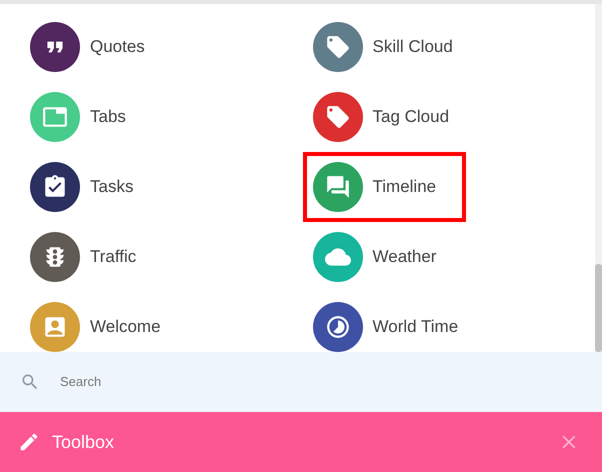  Describe the element at coordinates (598, 178) in the screenshot. I see `scrollbar` at that location.